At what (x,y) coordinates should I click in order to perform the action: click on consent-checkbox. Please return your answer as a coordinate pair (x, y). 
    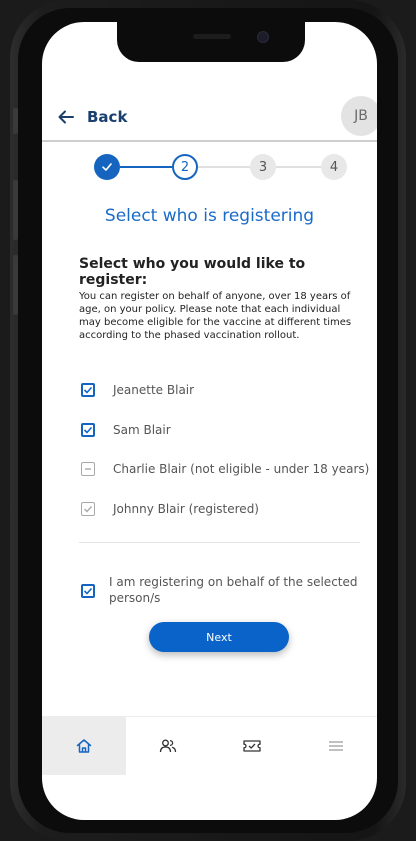
    Looking at the image, I should click on (88, 591).